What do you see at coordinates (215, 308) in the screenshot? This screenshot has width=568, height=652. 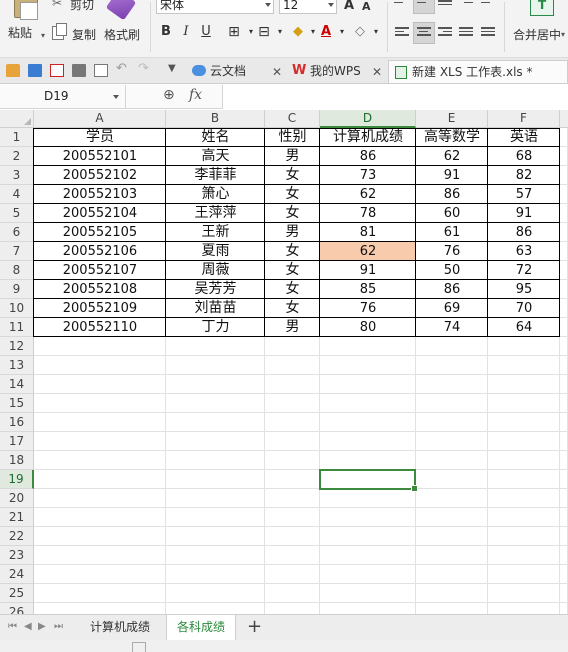 I see `table-cell: 刘苗苗` at bounding box center [215, 308].